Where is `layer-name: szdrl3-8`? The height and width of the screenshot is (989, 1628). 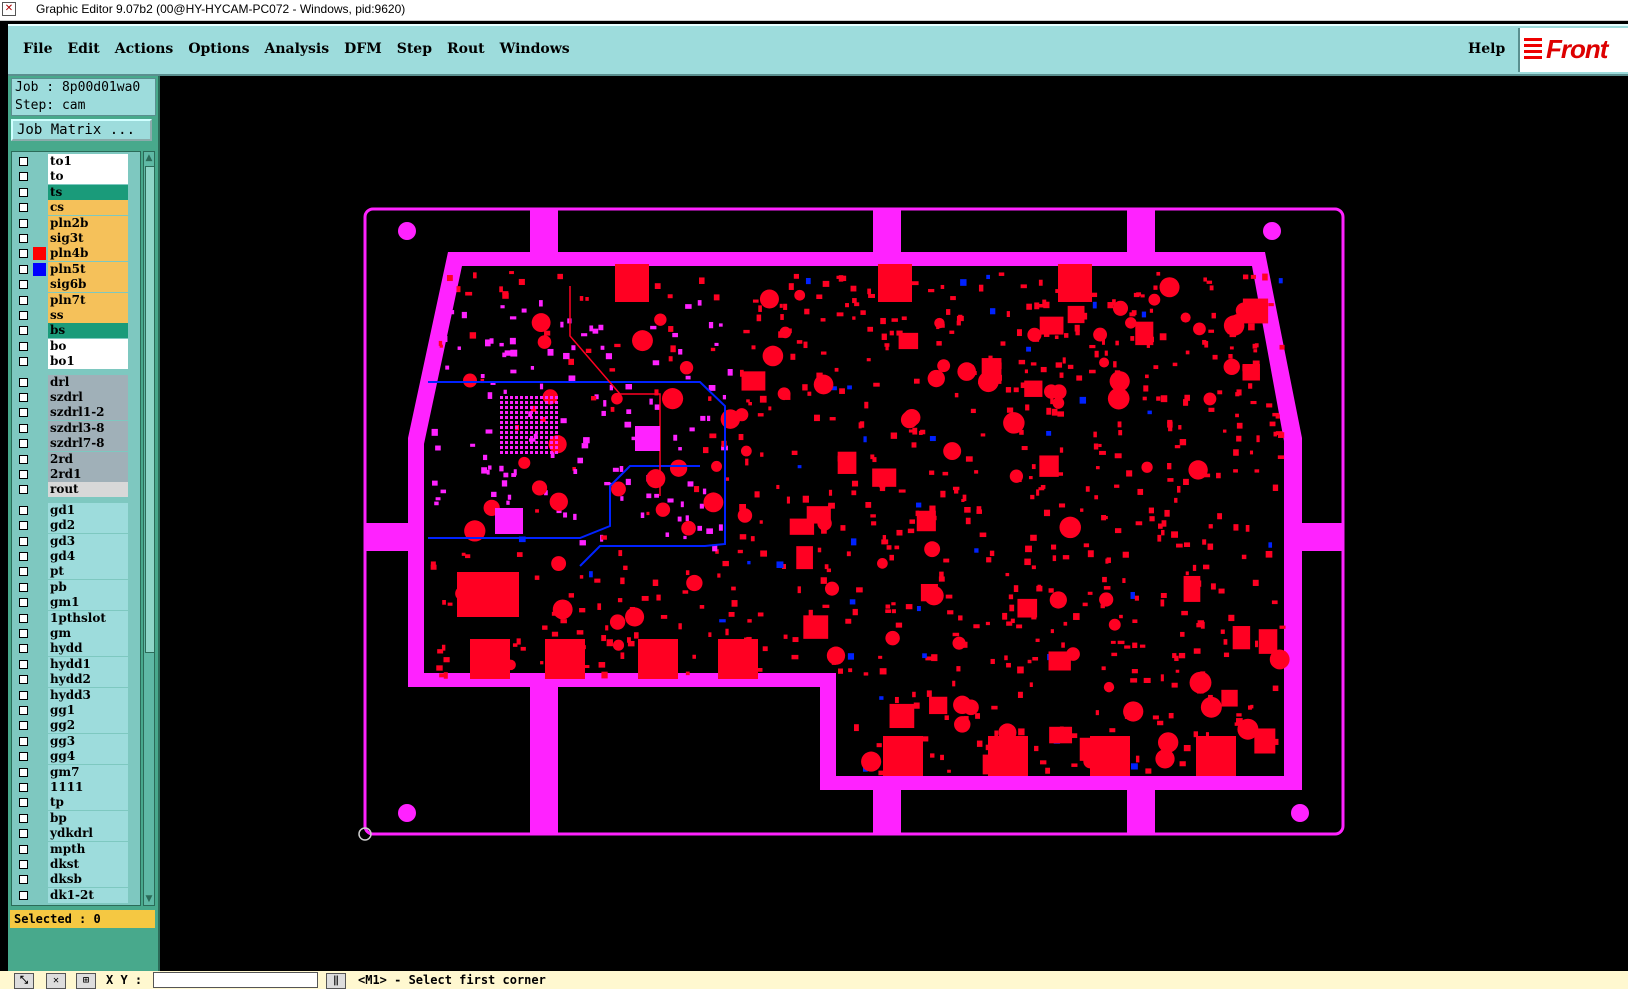 layer-name: szdrl3-8 is located at coordinates (88, 428).